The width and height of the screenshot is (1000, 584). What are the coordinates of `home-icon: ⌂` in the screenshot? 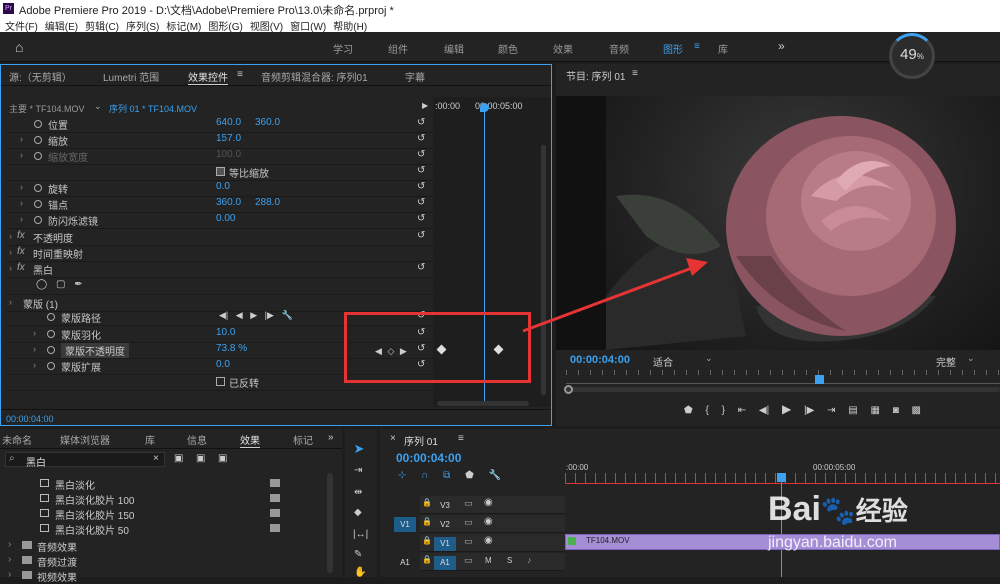 It's located at (19, 47).